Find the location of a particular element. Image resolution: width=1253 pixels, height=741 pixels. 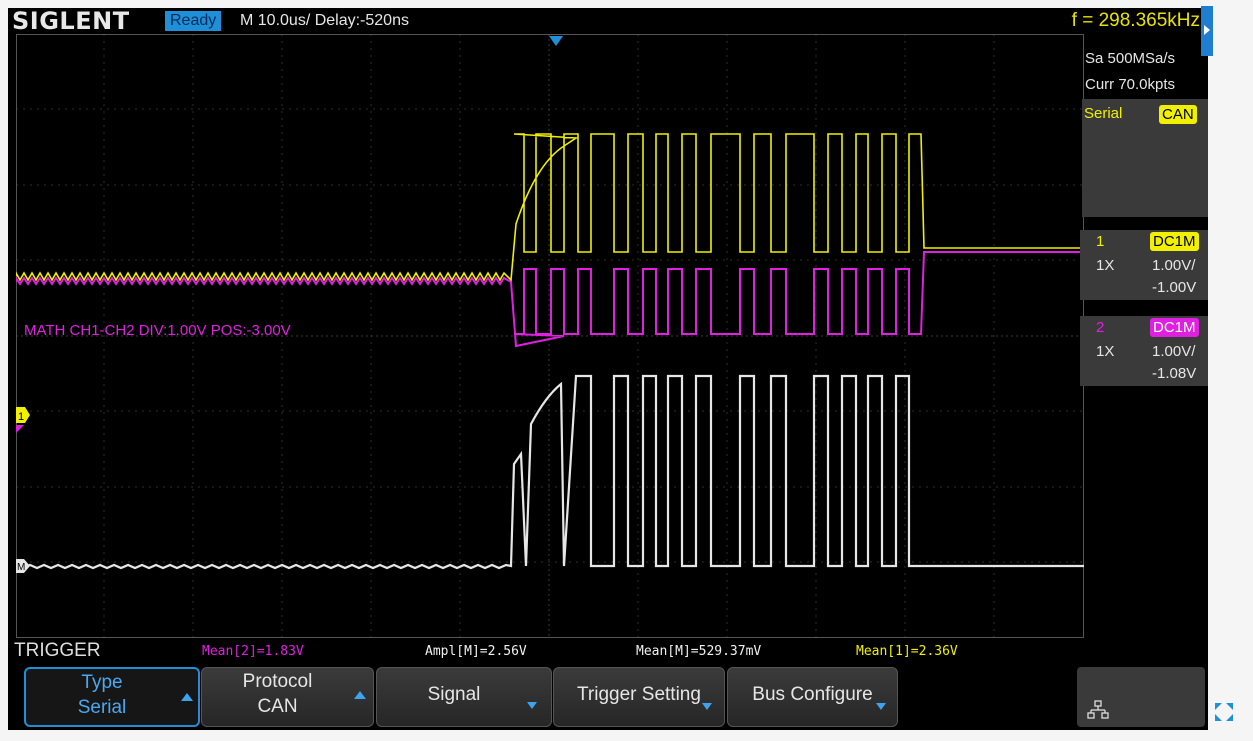

ch1-coupling-badge: DC1M is located at coordinates (1174, 241).